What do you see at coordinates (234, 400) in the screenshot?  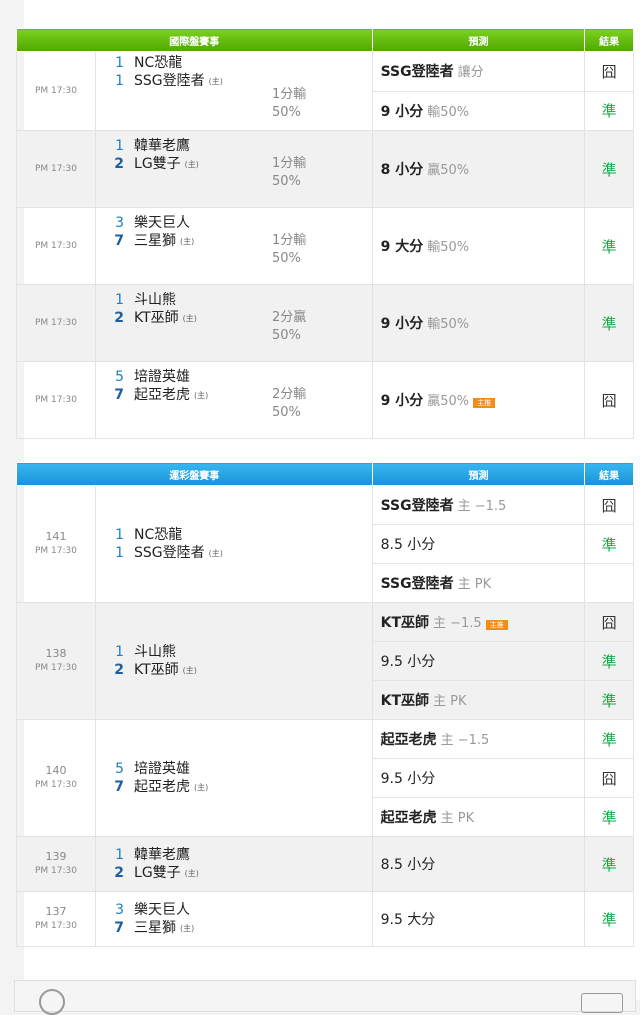 I see `teams-cell: 5 培證英雄 7 起亞老虎 (主) 2分輸 50%` at bounding box center [234, 400].